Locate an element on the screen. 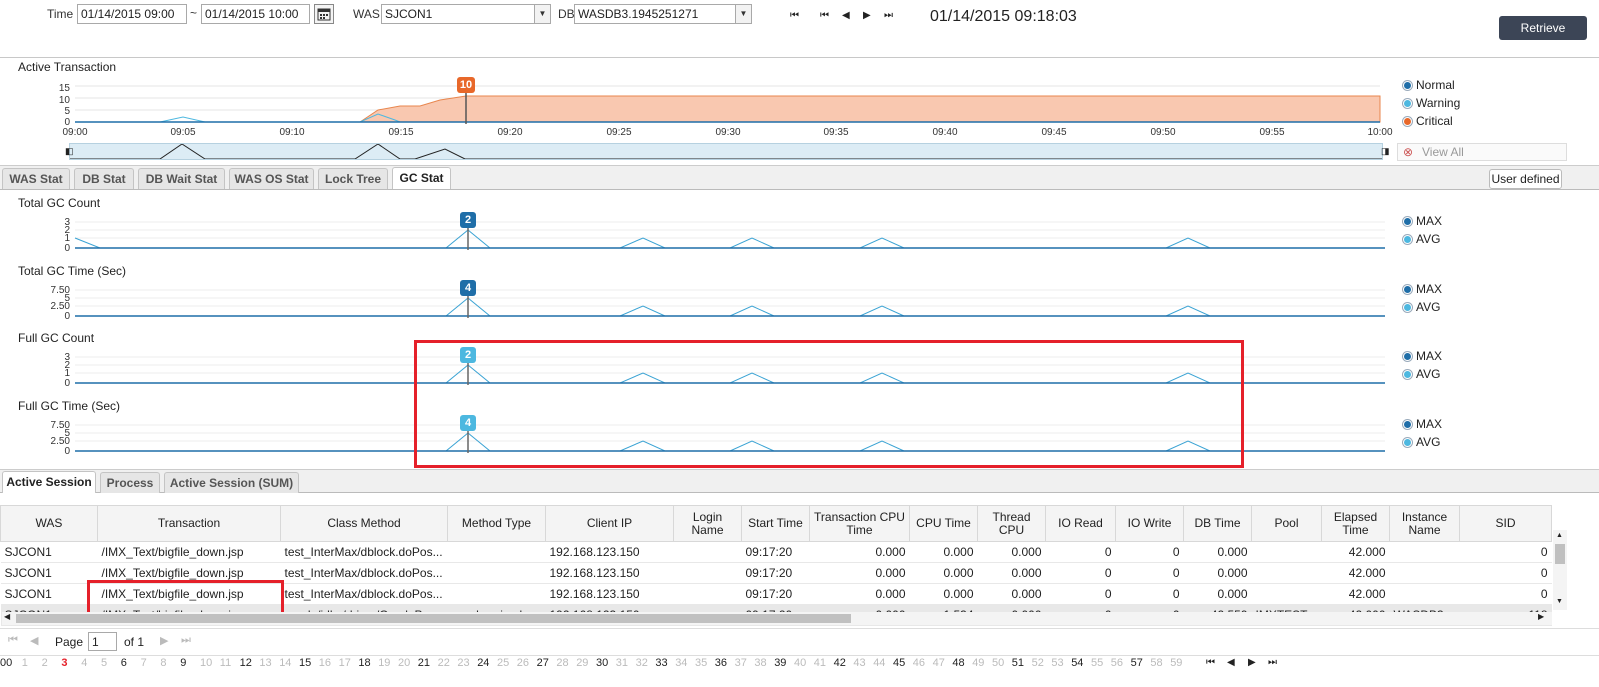  minute-link: 33 is located at coordinates (661, 663).